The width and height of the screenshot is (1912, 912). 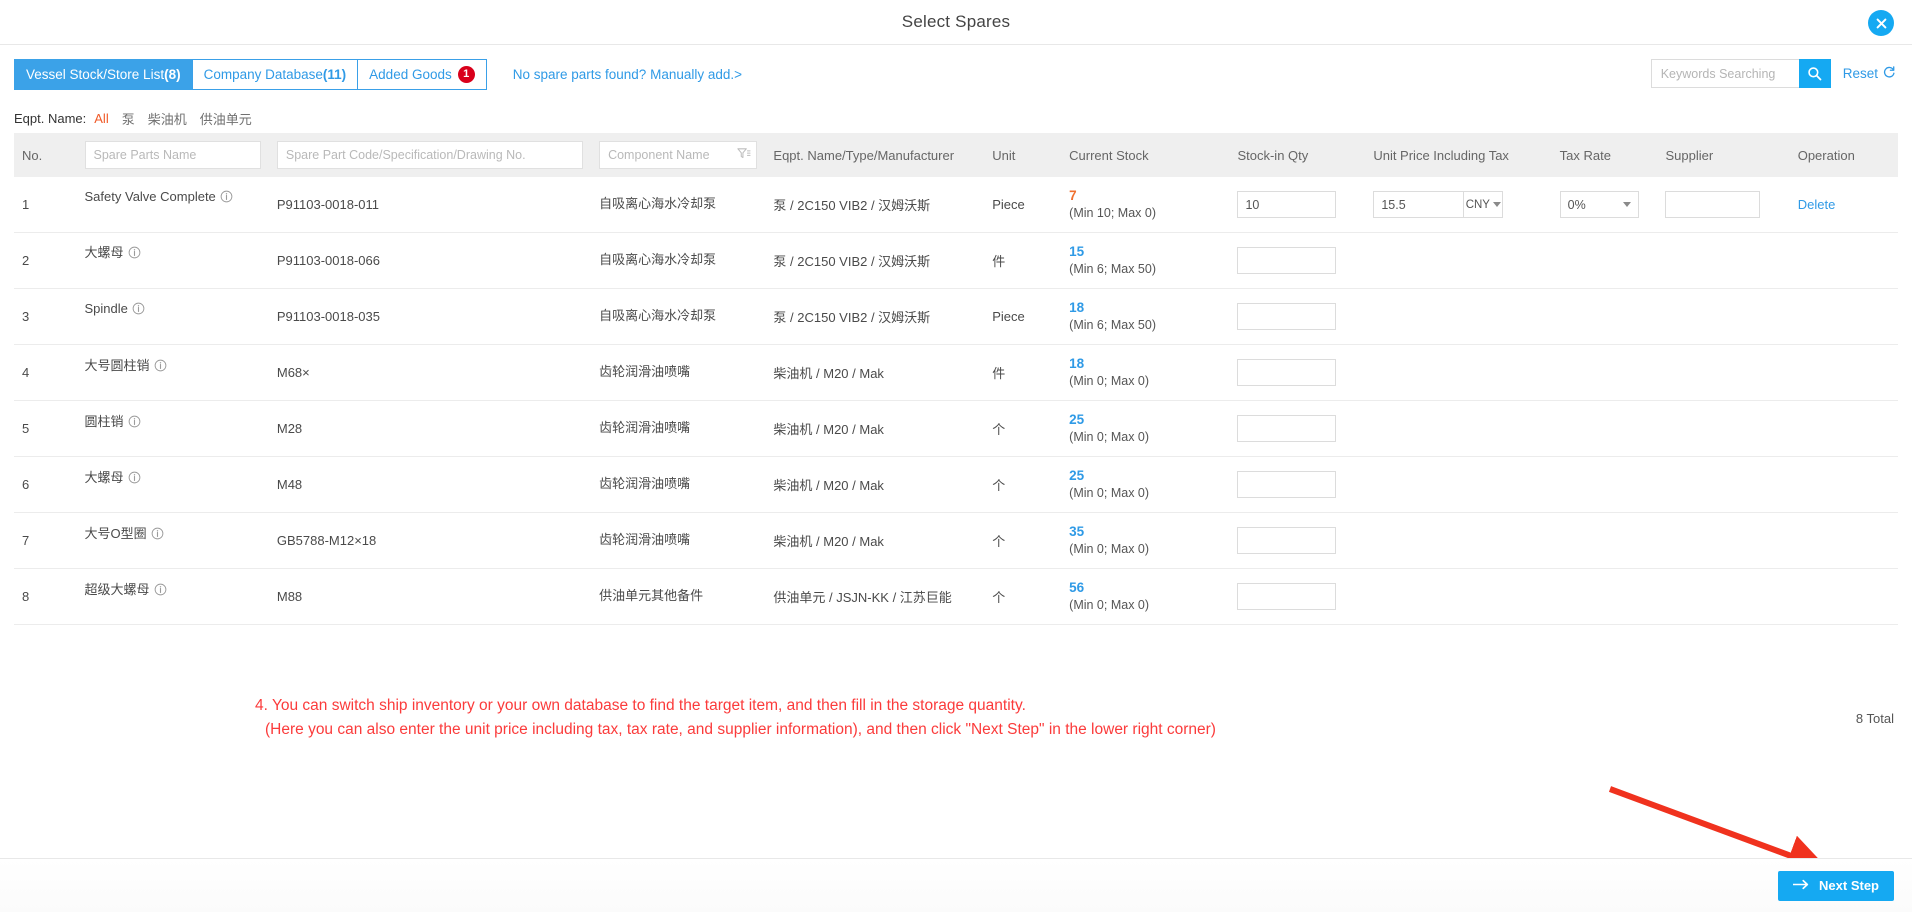 I want to click on currency-select: CNY, so click(x=1483, y=205).